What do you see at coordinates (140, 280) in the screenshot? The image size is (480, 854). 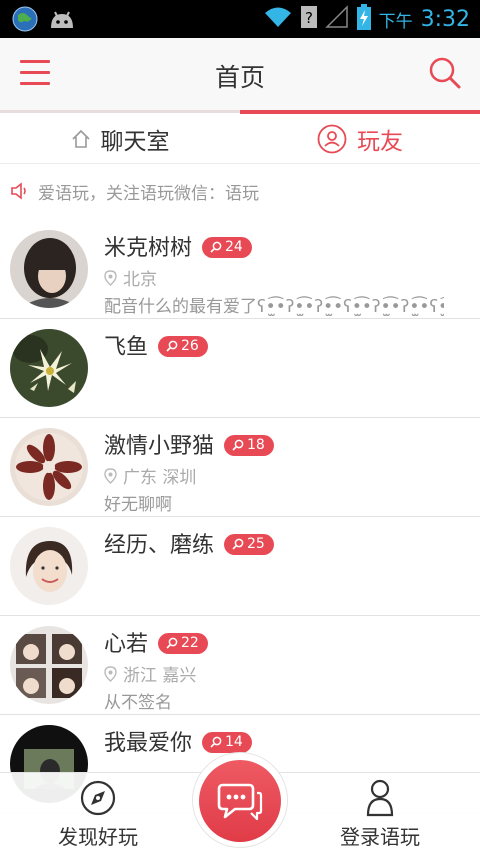 I see `user-location: 北京` at bounding box center [140, 280].